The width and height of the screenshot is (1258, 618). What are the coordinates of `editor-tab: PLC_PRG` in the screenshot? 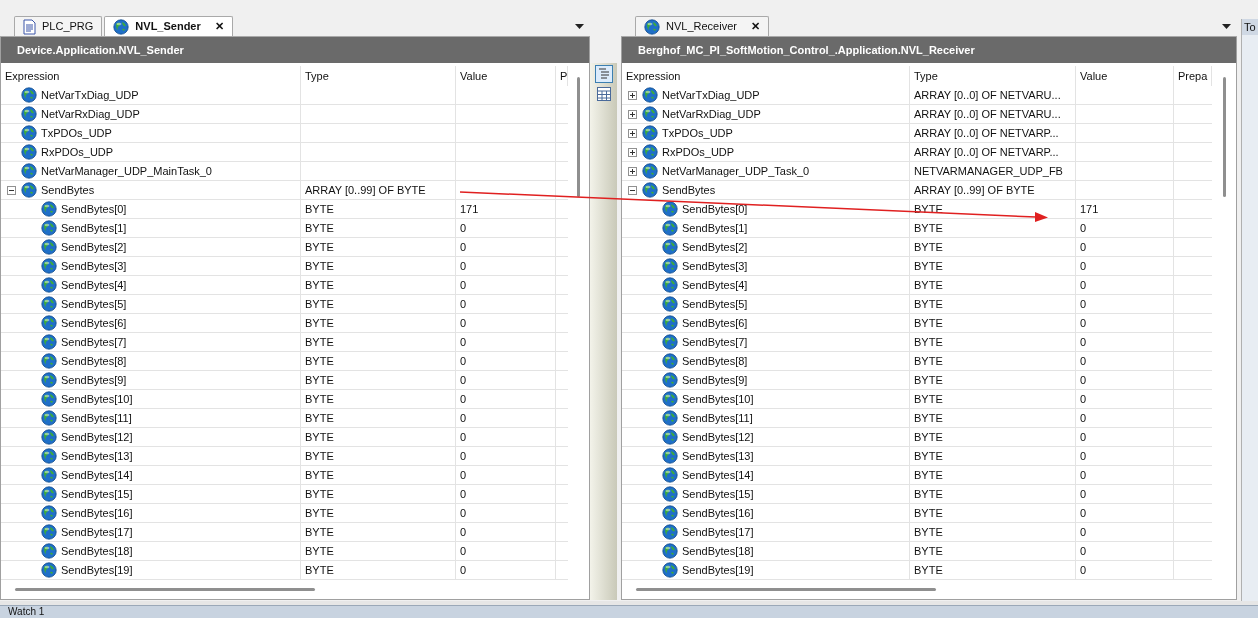 It's located at (58, 26).